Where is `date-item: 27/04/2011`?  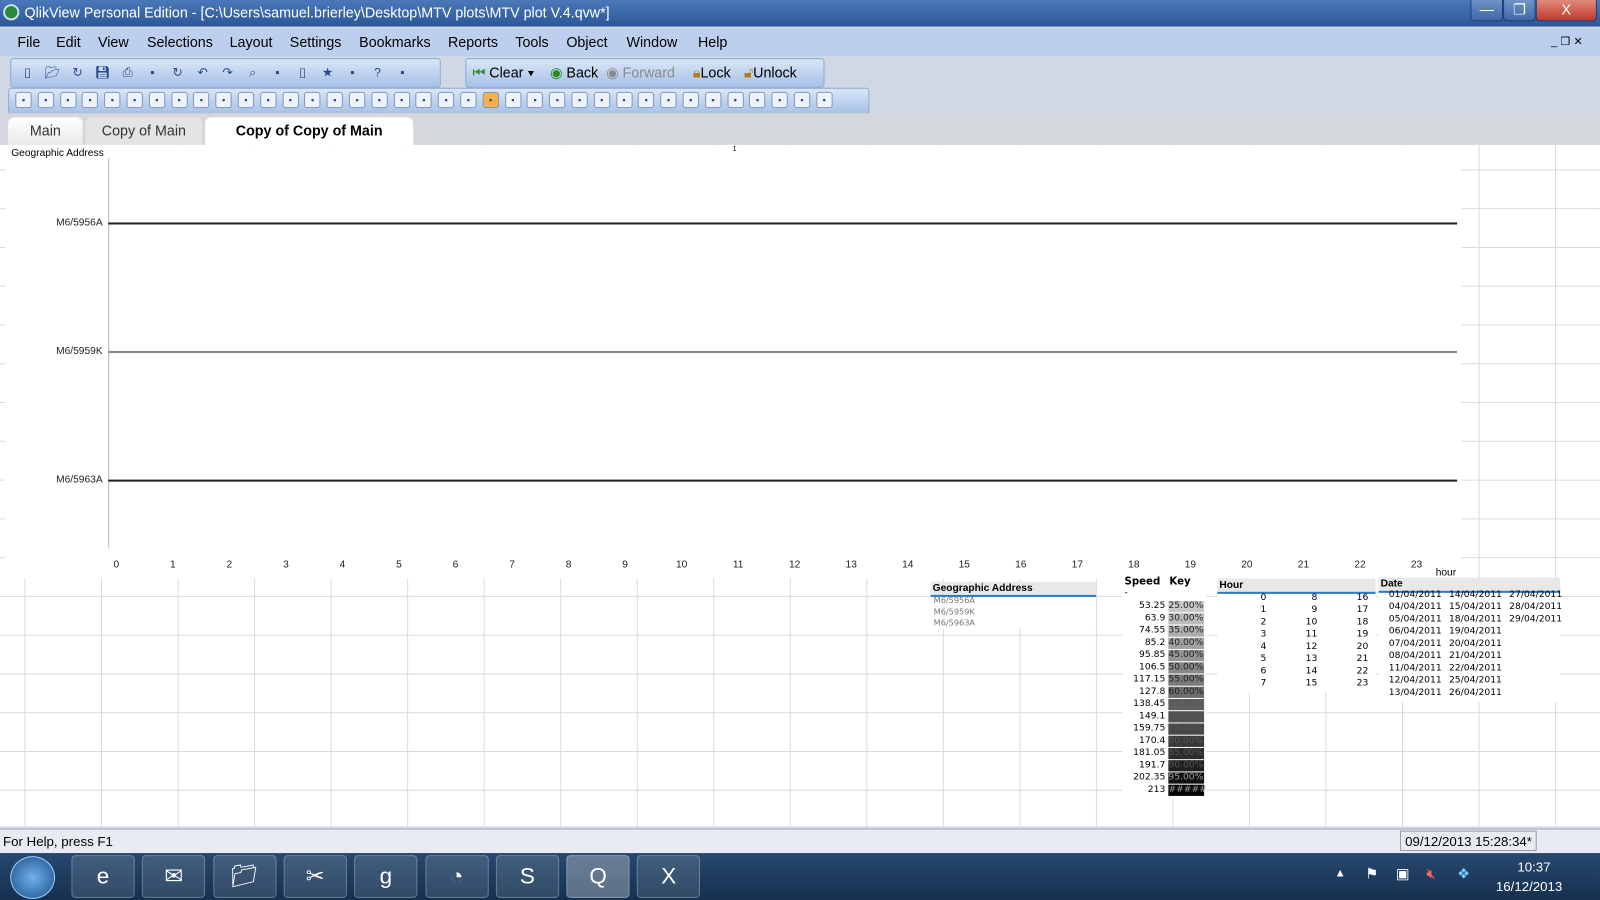
date-item: 27/04/2011 is located at coordinates (1535, 595).